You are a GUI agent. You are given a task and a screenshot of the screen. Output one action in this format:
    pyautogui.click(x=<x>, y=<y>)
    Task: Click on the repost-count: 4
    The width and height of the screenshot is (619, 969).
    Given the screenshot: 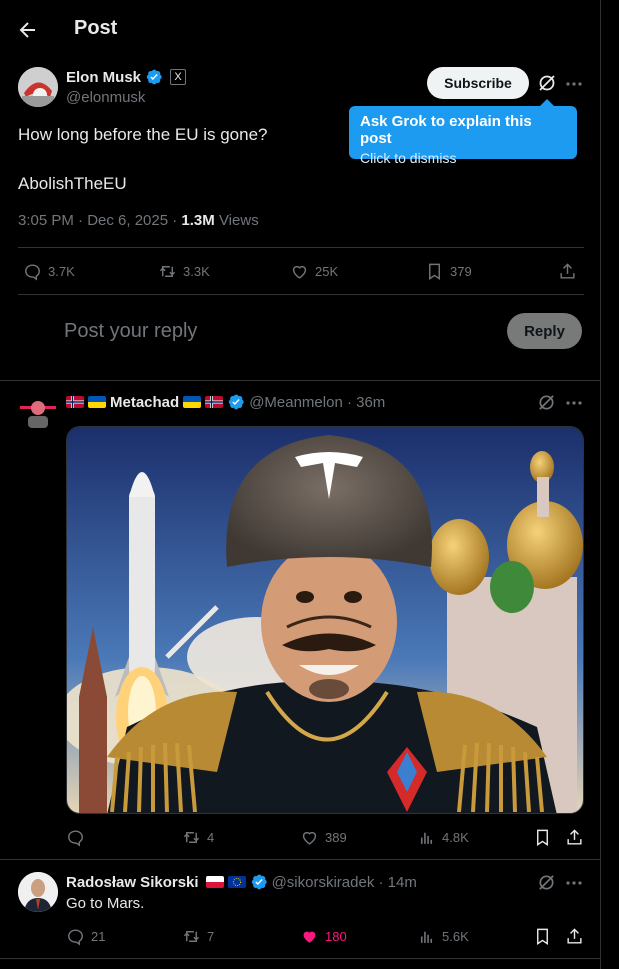 What is the action you would take?
    pyautogui.click(x=211, y=837)
    